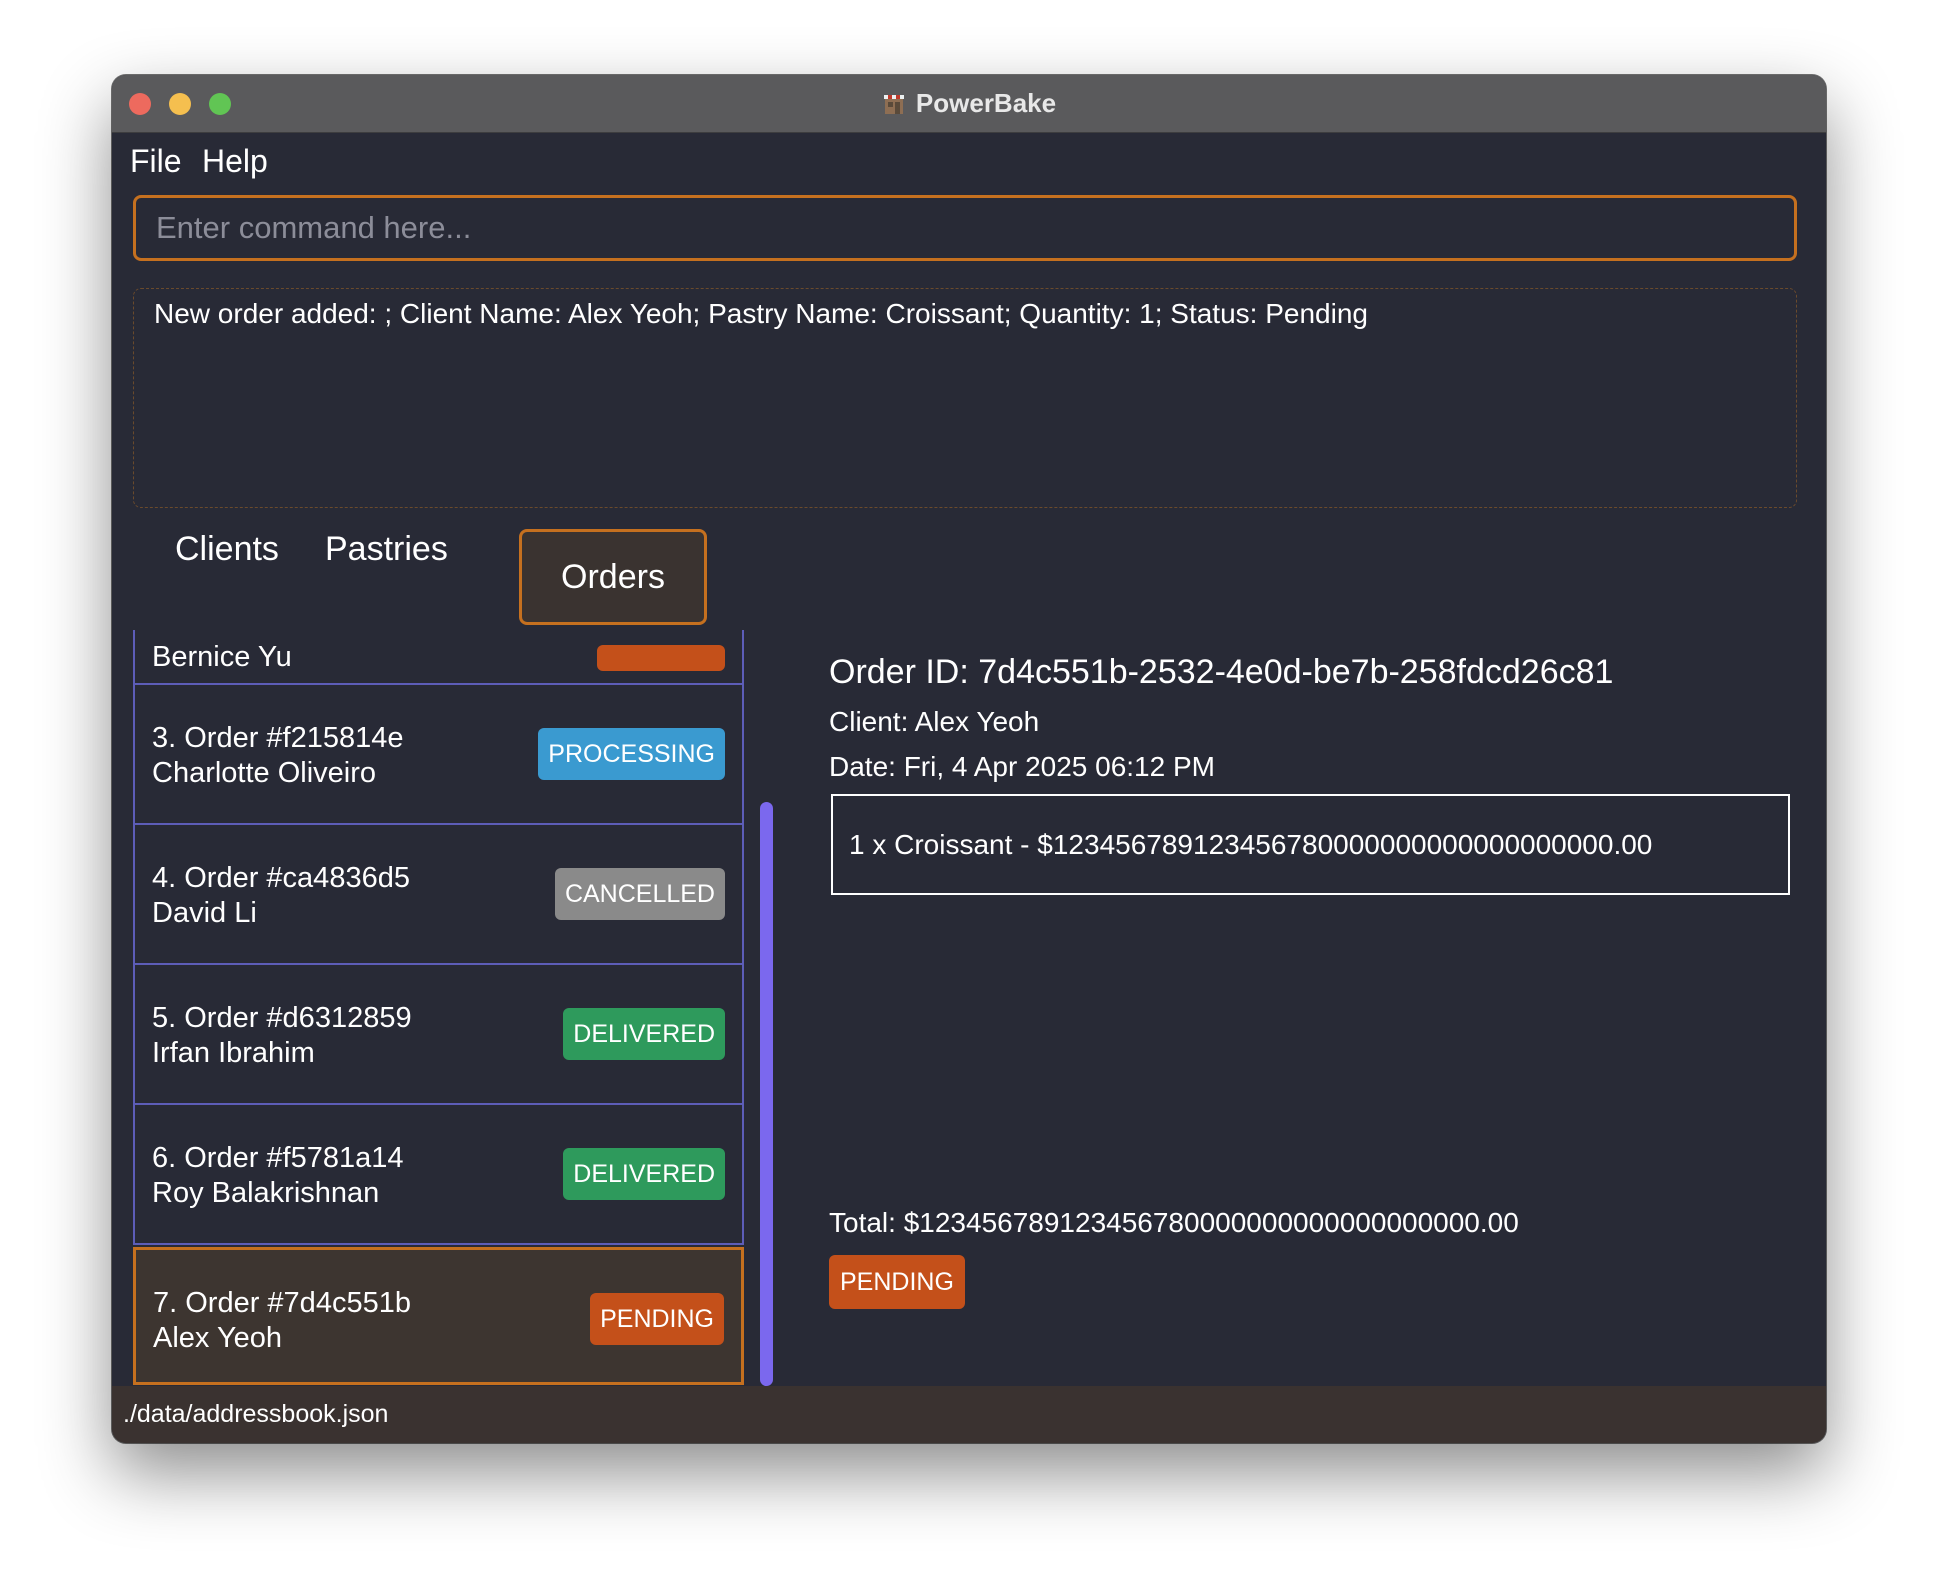 This screenshot has height=1592, width=1938. What do you see at coordinates (264, 773) in the screenshot?
I see `order-client-name: Charlotte Oliveiro` at bounding box center [264, 773].